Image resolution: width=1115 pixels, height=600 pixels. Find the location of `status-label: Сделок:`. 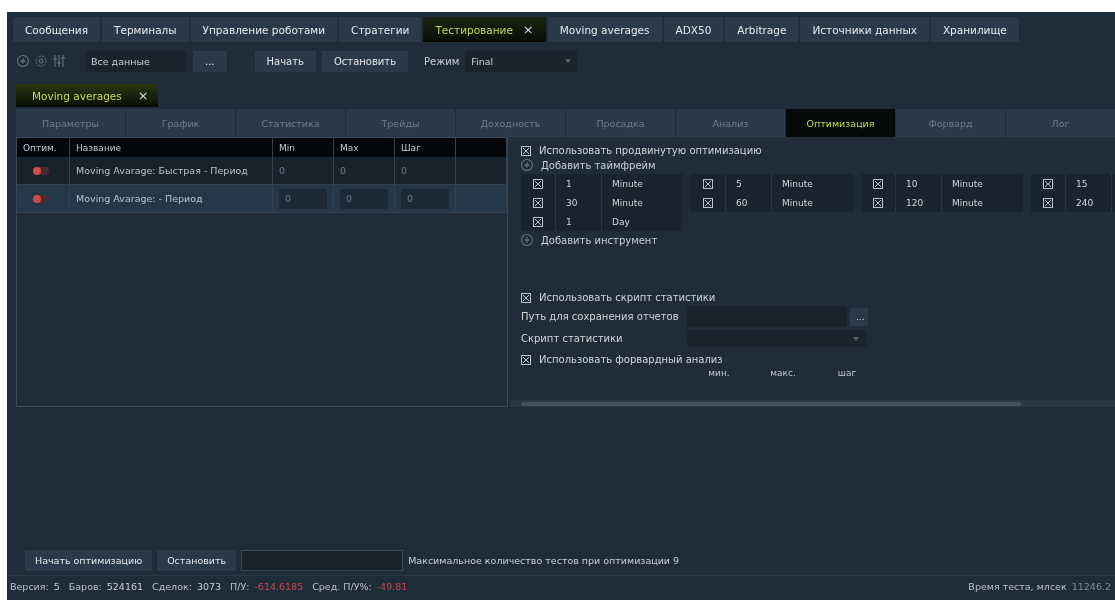

status-label: Сделок: is located at coordinates (172, 586).